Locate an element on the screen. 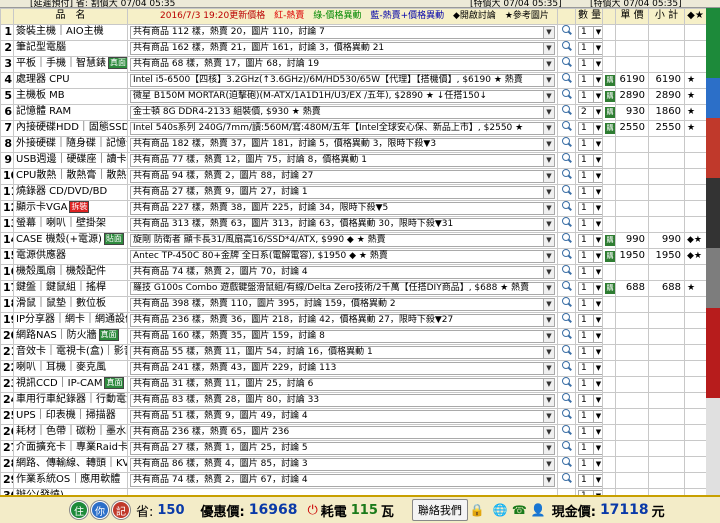 This screenshot has height=523, width=720. category-cell: 處理器 CPU is located at coordinates (70, 80).